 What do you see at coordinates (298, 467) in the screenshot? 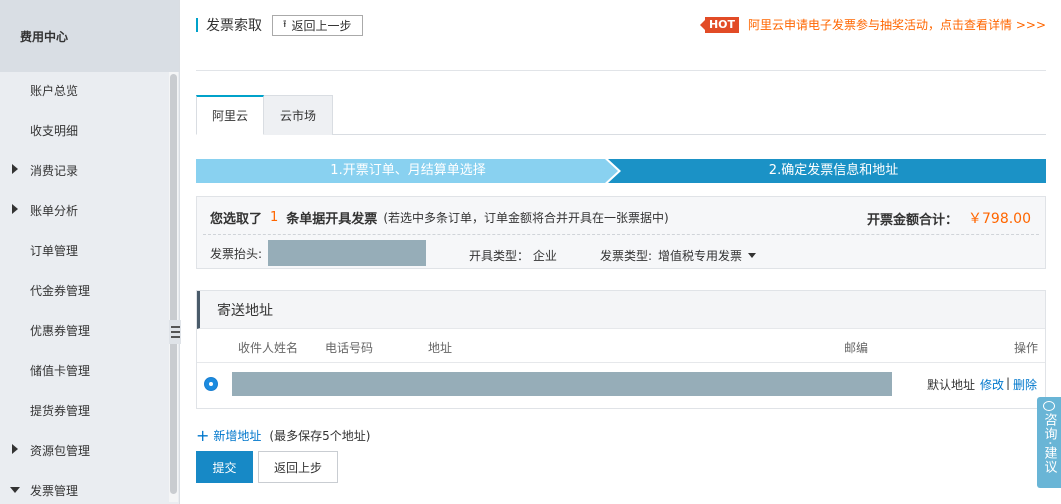
I see `back-step-button: 返回上步` at bounding box center [298, 467].